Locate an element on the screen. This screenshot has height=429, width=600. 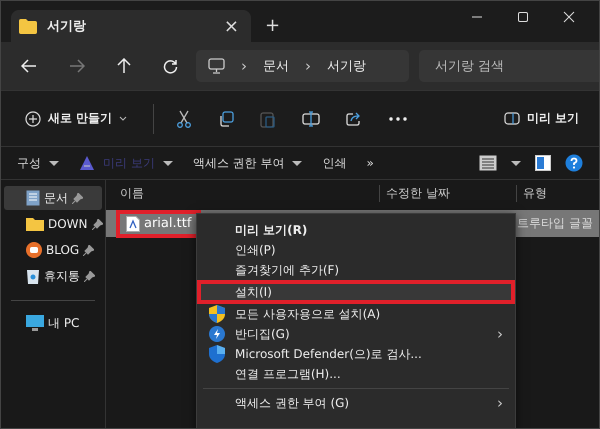
menu-item: 액세스 권한 부여 (G) › is located at coordinates (356, 403).